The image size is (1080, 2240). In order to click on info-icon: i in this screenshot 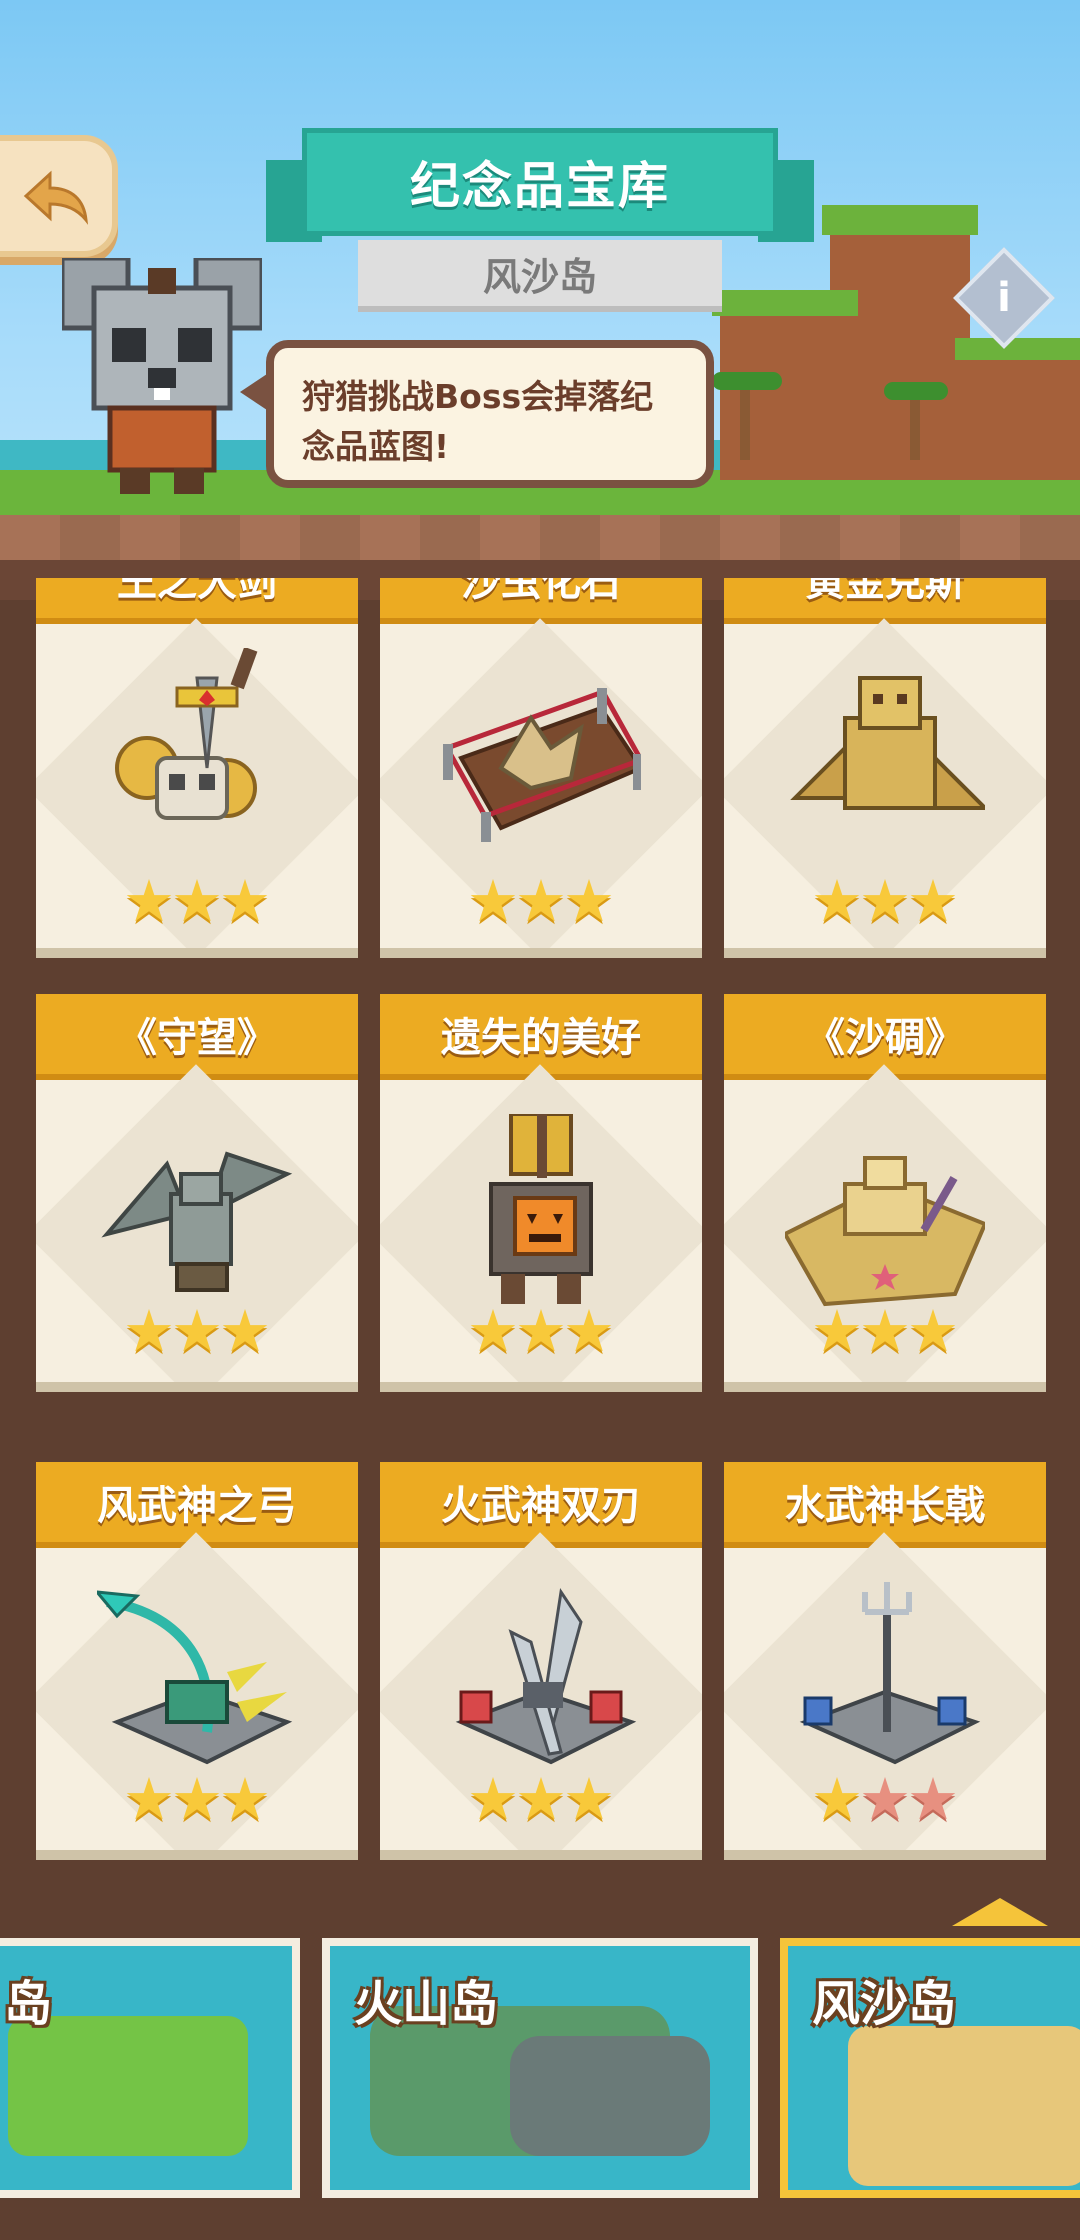, I will do `click(1004, 298)`.